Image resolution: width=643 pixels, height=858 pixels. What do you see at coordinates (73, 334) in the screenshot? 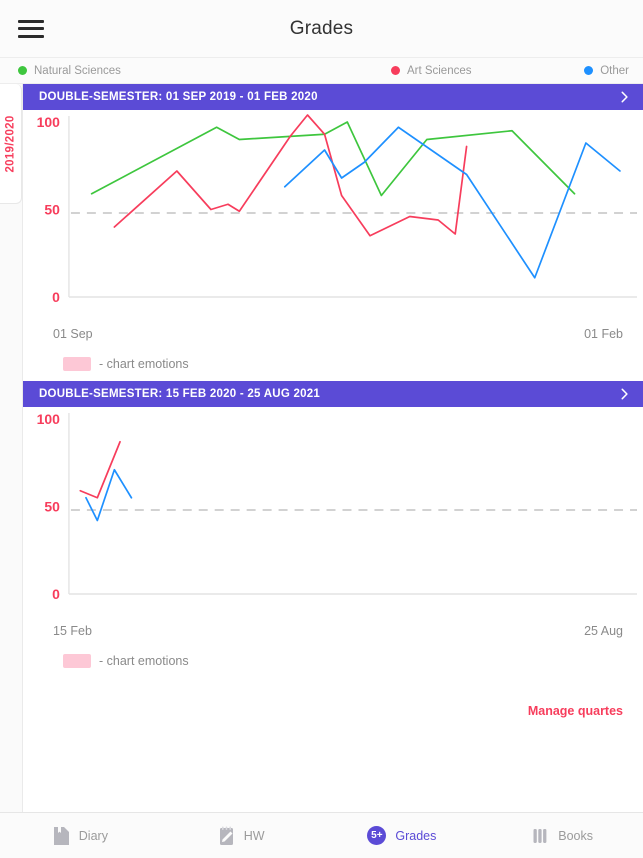
I see `chart-1-x-start: 01 Sep` at bounding box center [73, 334].